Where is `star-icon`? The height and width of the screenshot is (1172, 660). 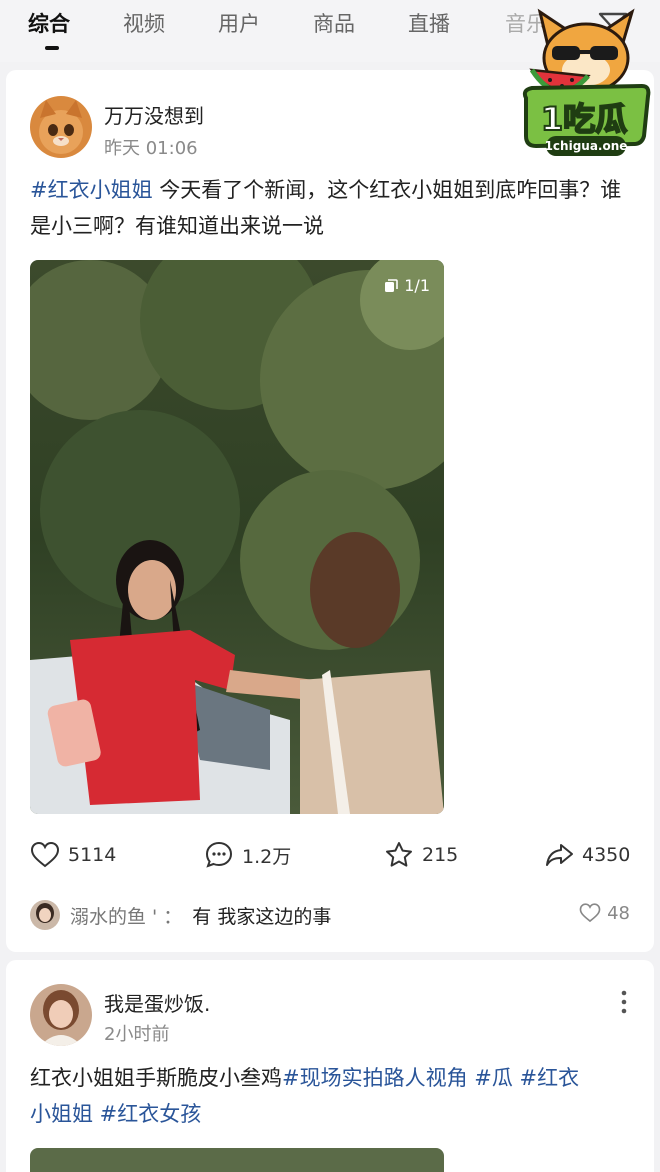
star-icon is located at coordinates (399, 854).